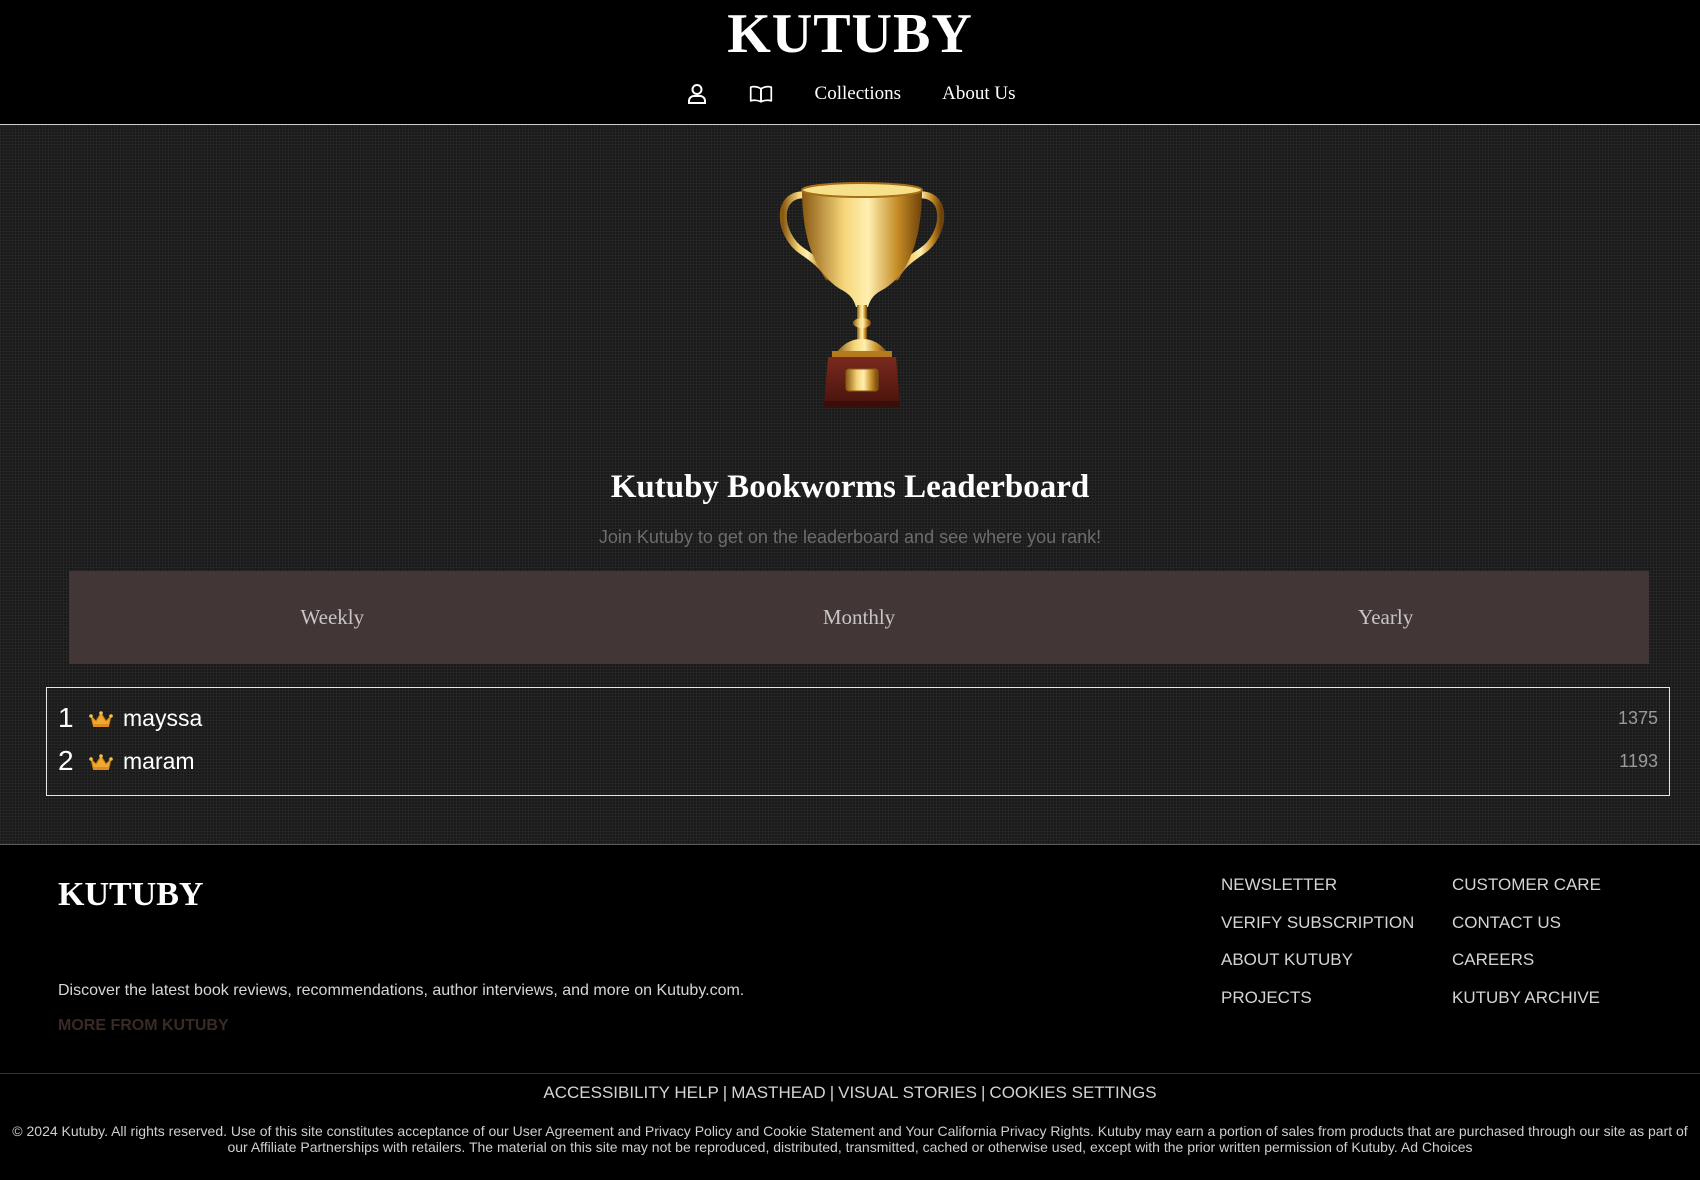 The width and height of the screenshot is (1700, 1180). I want to click on cookies-settings-link: COOKIES SETTINGS, so click(1072, 1092).